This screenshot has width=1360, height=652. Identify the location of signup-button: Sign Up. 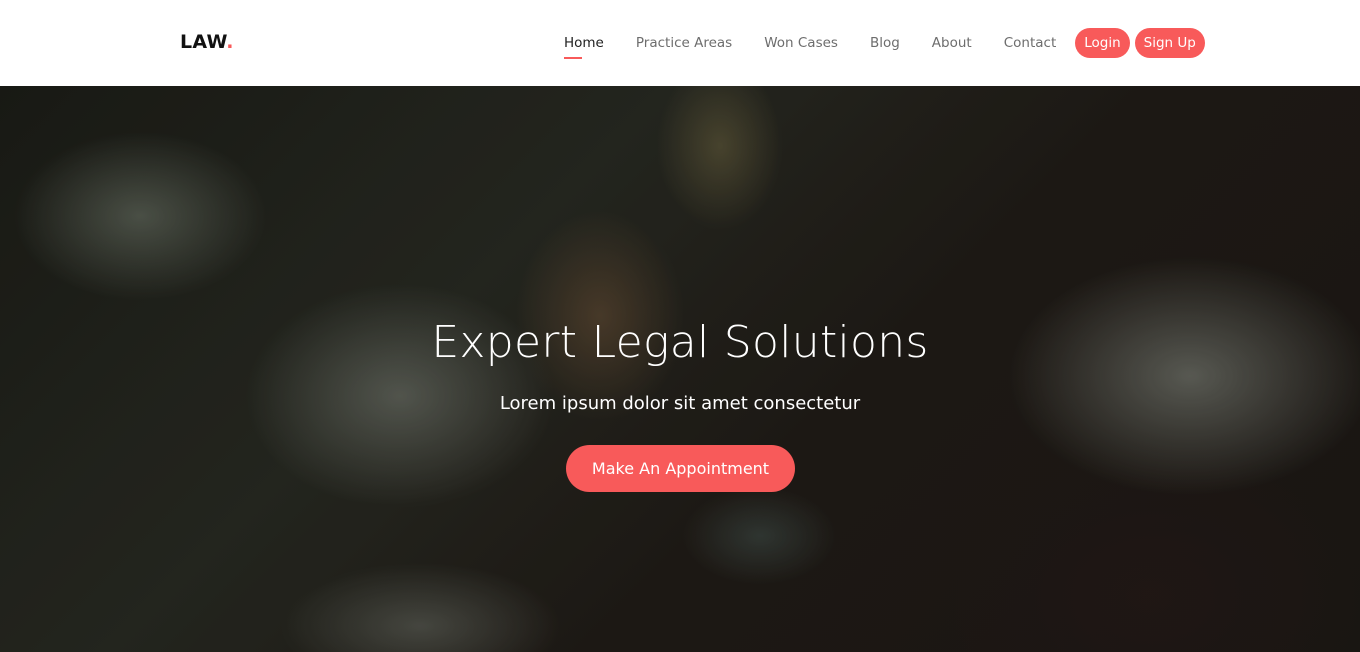
(1169, 43).